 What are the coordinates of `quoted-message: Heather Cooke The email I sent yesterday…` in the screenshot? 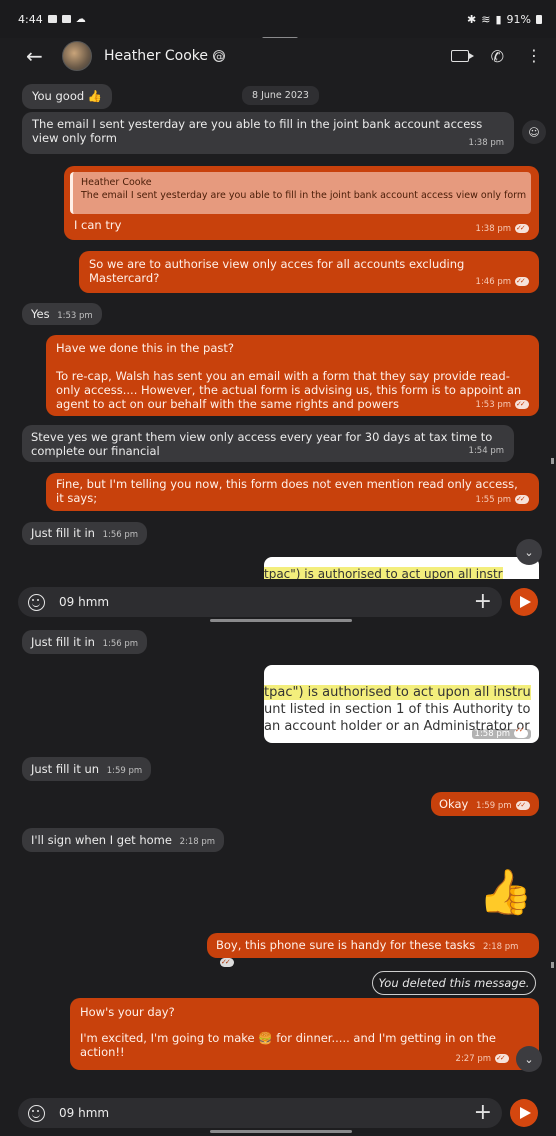 It's located at (300, 193).